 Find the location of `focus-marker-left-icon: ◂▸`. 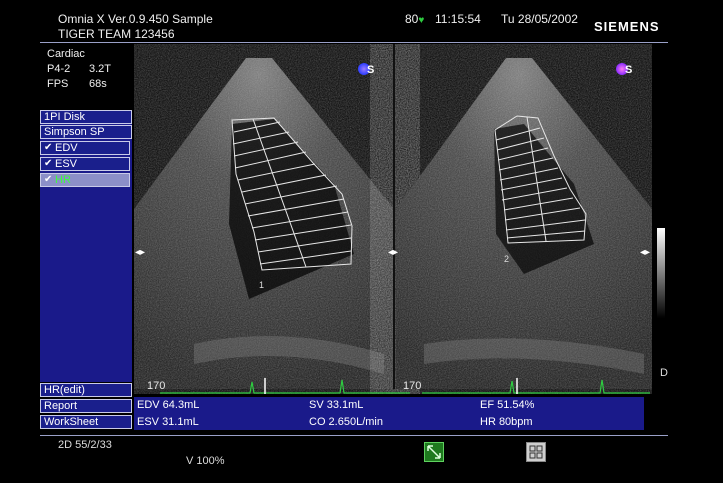

focus-marker-left-icon: ◂▸ is located at coordinates (140, 252).